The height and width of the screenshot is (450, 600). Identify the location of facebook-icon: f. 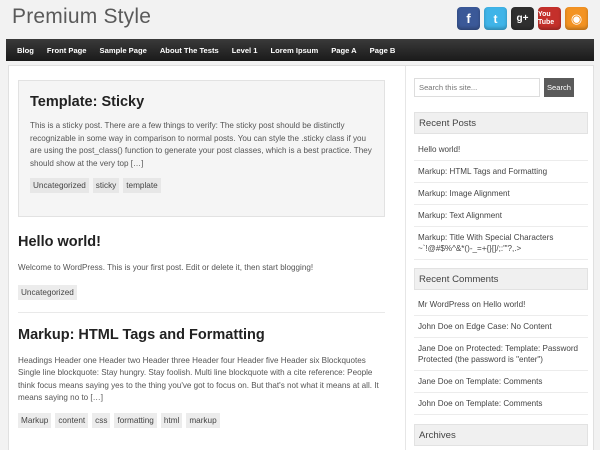
(468, 18).